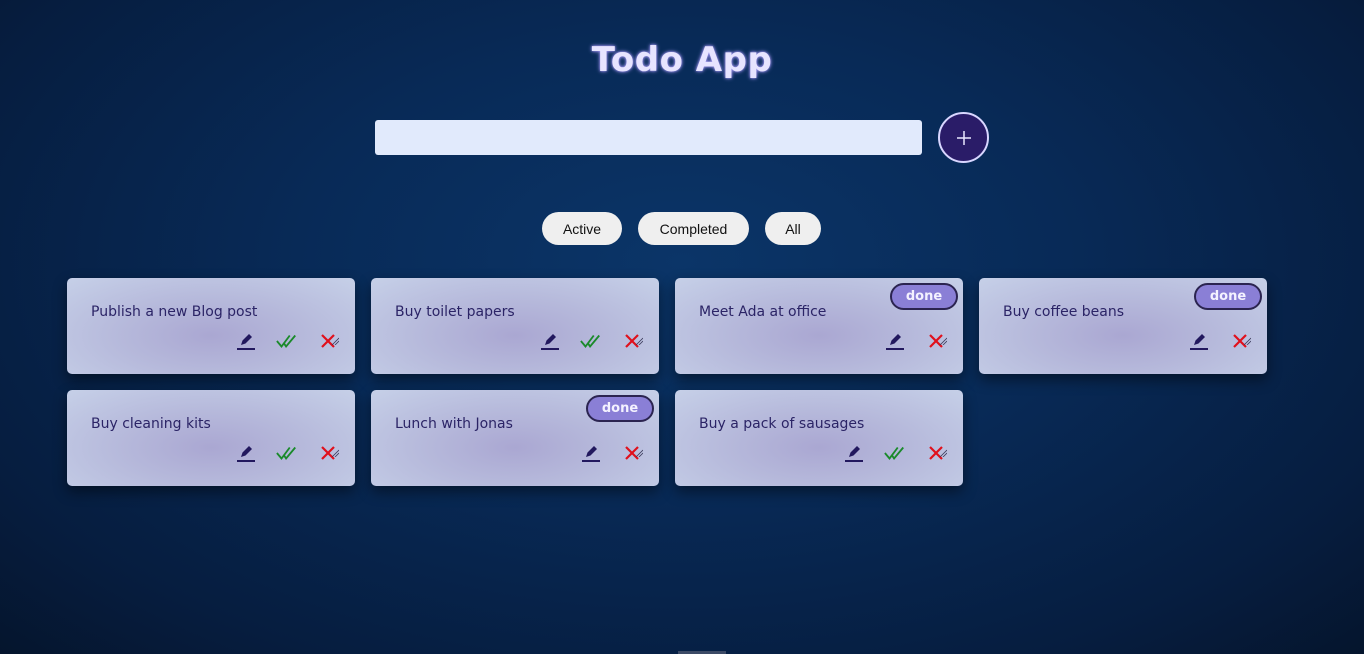 The height and width of the screenshot is (654, 1364). What do you see at coordinates (782, 424) in the screenshot?
I see `todo-text: Buy a pack of sausages` at bounding box center [782, 424].